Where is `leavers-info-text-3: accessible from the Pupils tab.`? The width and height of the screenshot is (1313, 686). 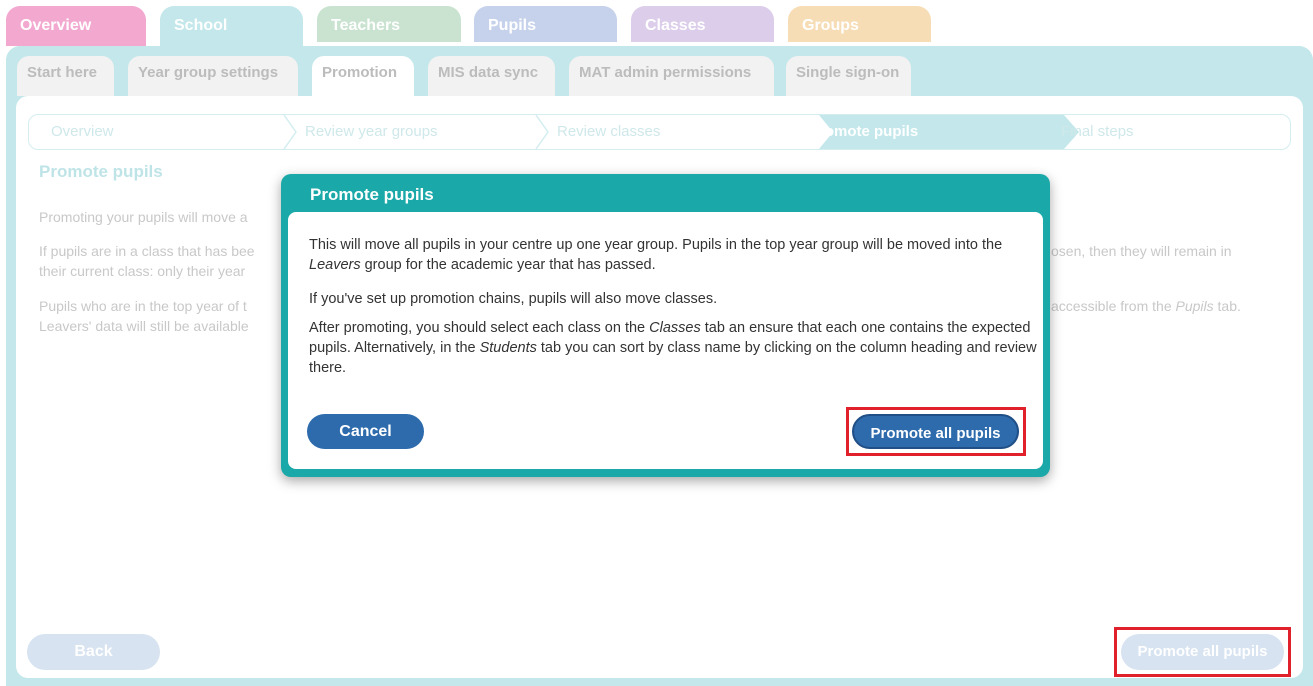
leavers-info-text-3: accessible from the Pupils tab. is located at coordinates (1146, 306).